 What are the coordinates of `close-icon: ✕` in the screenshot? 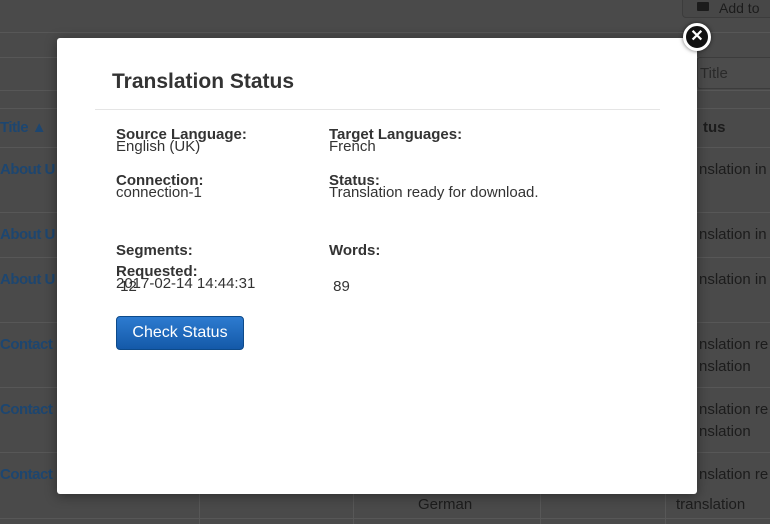 It's located at (697, 37).